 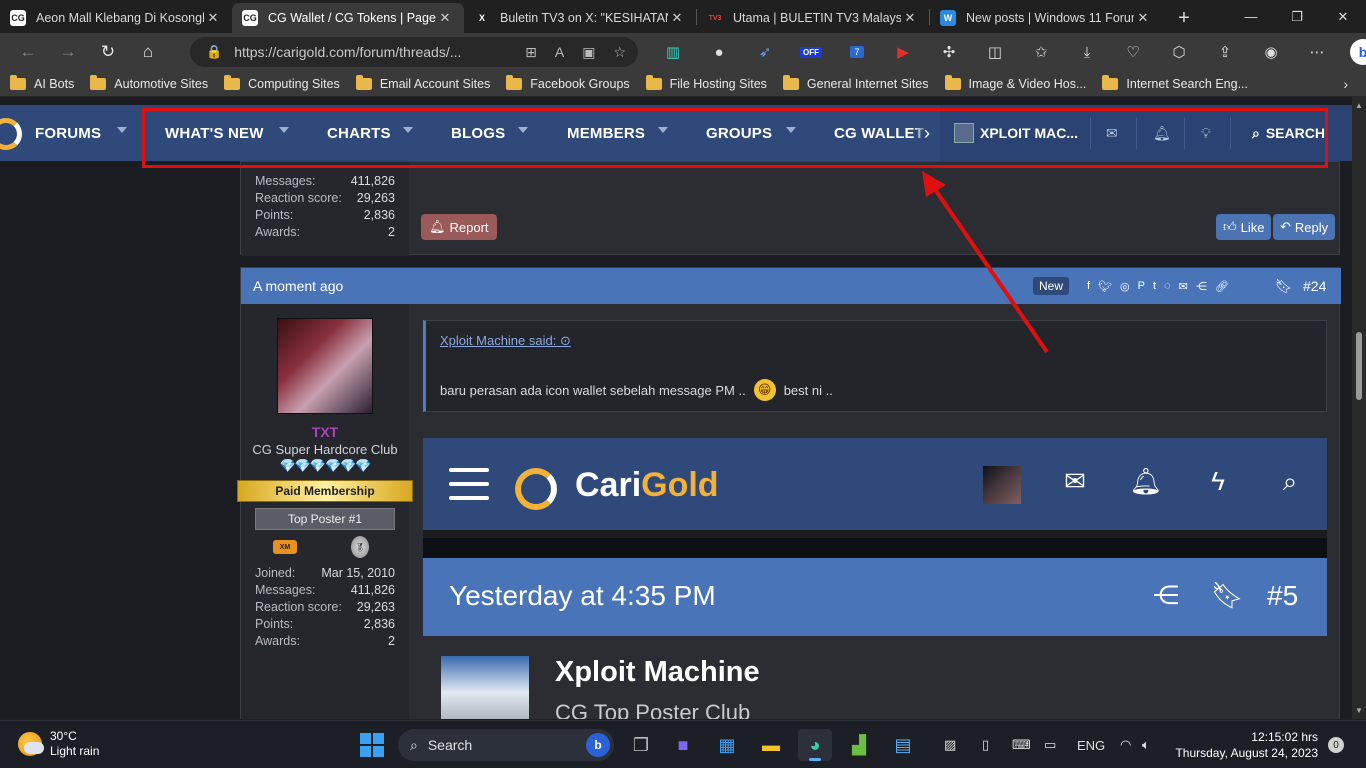 What do you see at coordinates (619, 52) in the screenshot?
I see `favorite-star-icon: ☆` at bounding box center [619, 52].